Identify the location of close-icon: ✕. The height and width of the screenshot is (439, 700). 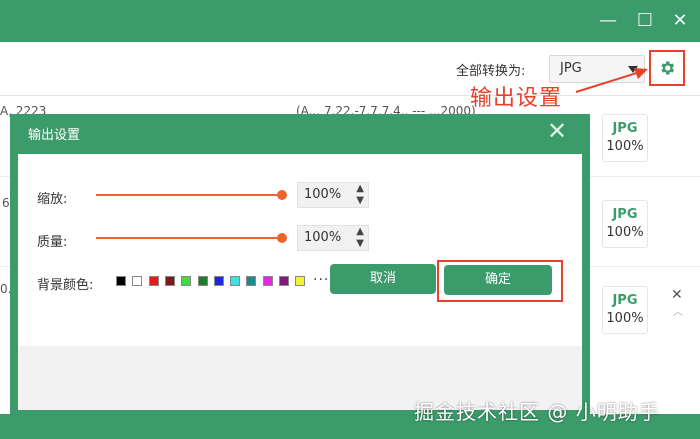
(680, 21).